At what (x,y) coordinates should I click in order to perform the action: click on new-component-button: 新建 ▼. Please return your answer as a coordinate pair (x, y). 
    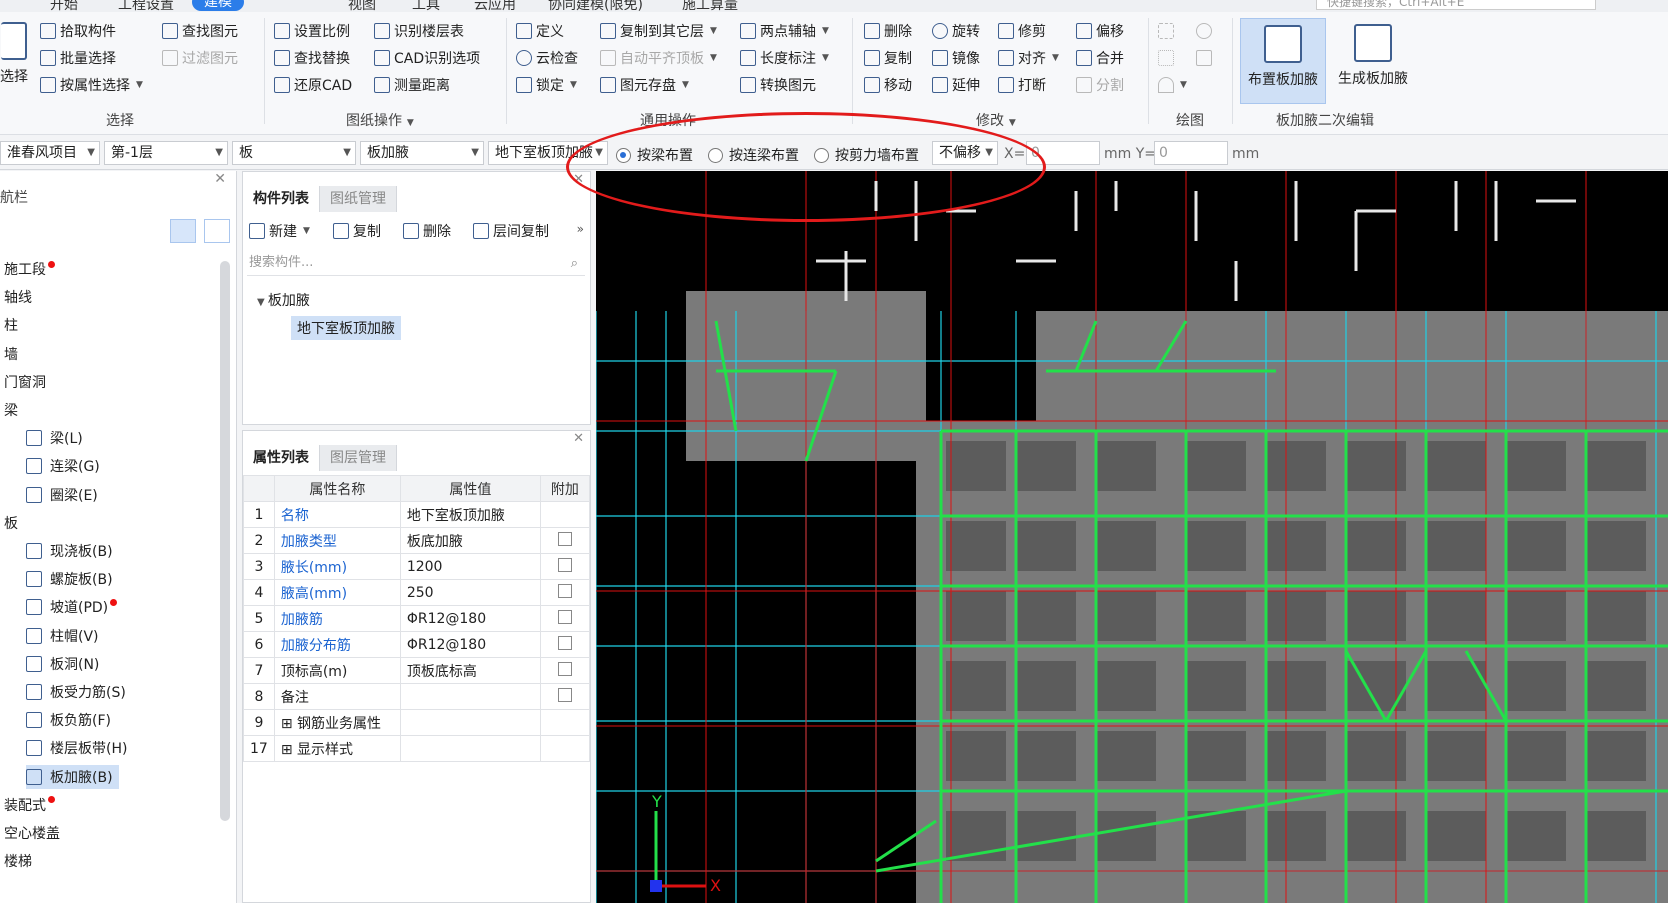
    Looking at the image, I should click on (279, 231).